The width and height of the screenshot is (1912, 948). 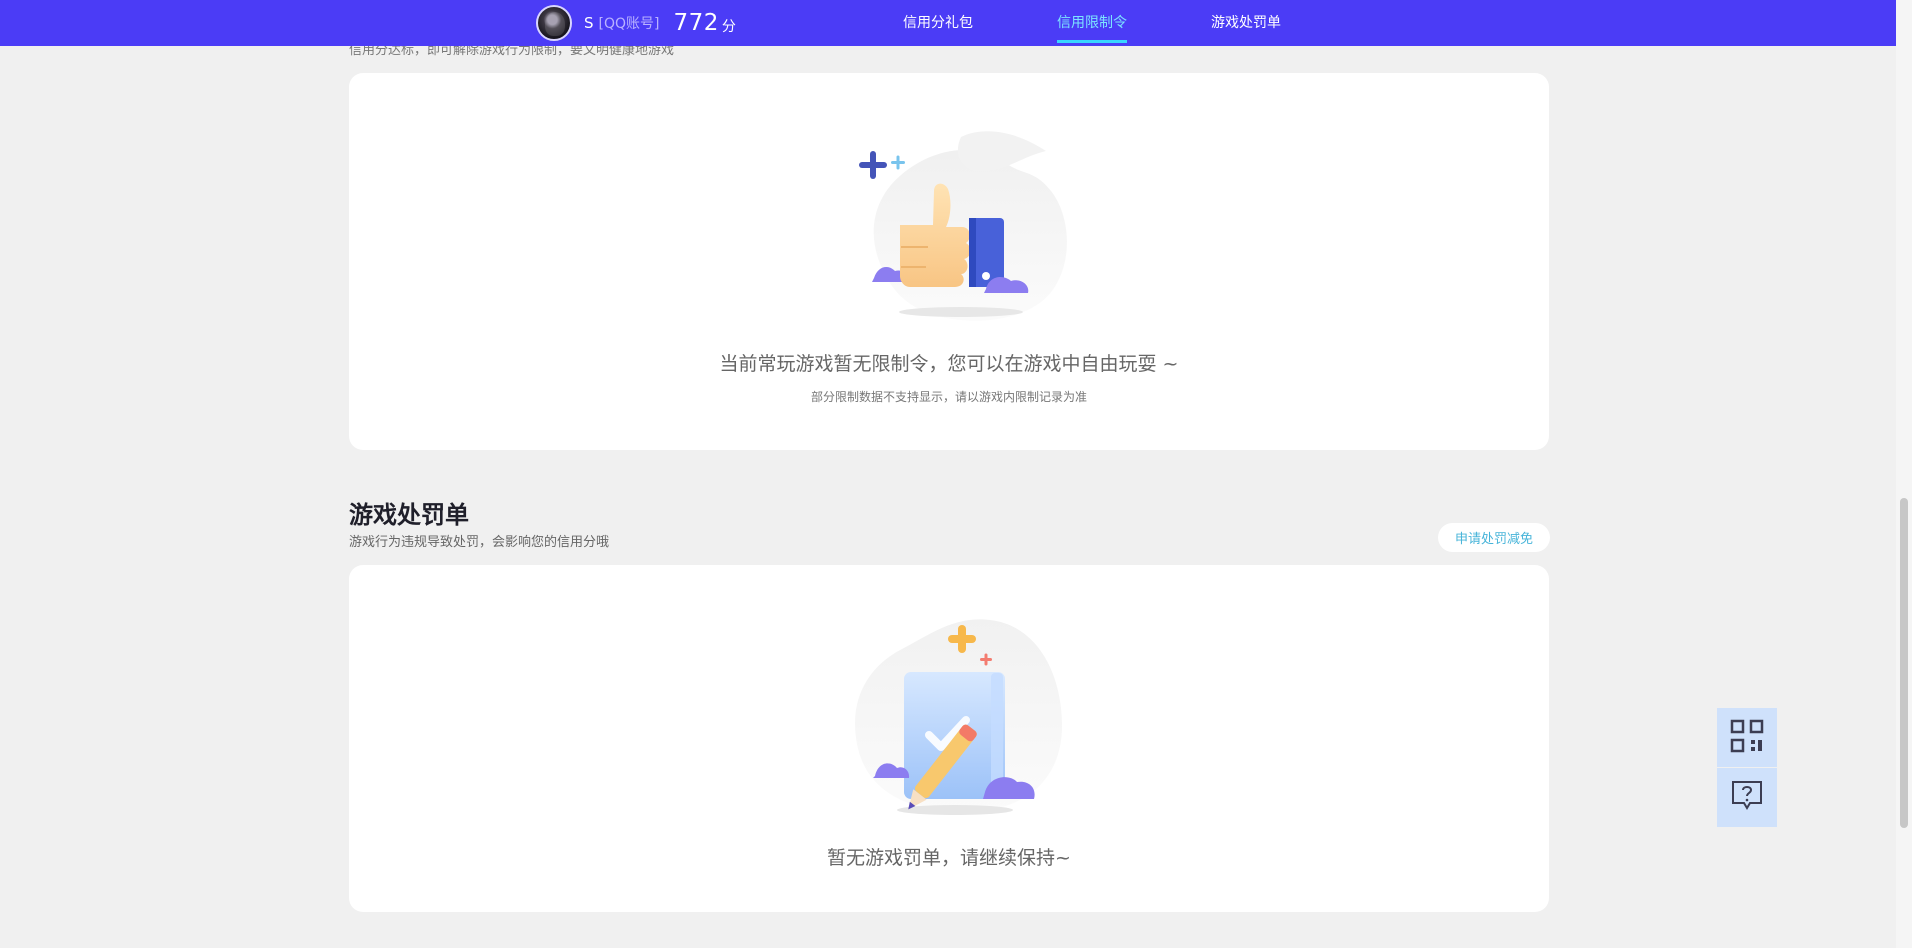 I want to click on penalty-empty-title: 暂无游戏罚单，请继续保持~, so click(x=949, y=858).